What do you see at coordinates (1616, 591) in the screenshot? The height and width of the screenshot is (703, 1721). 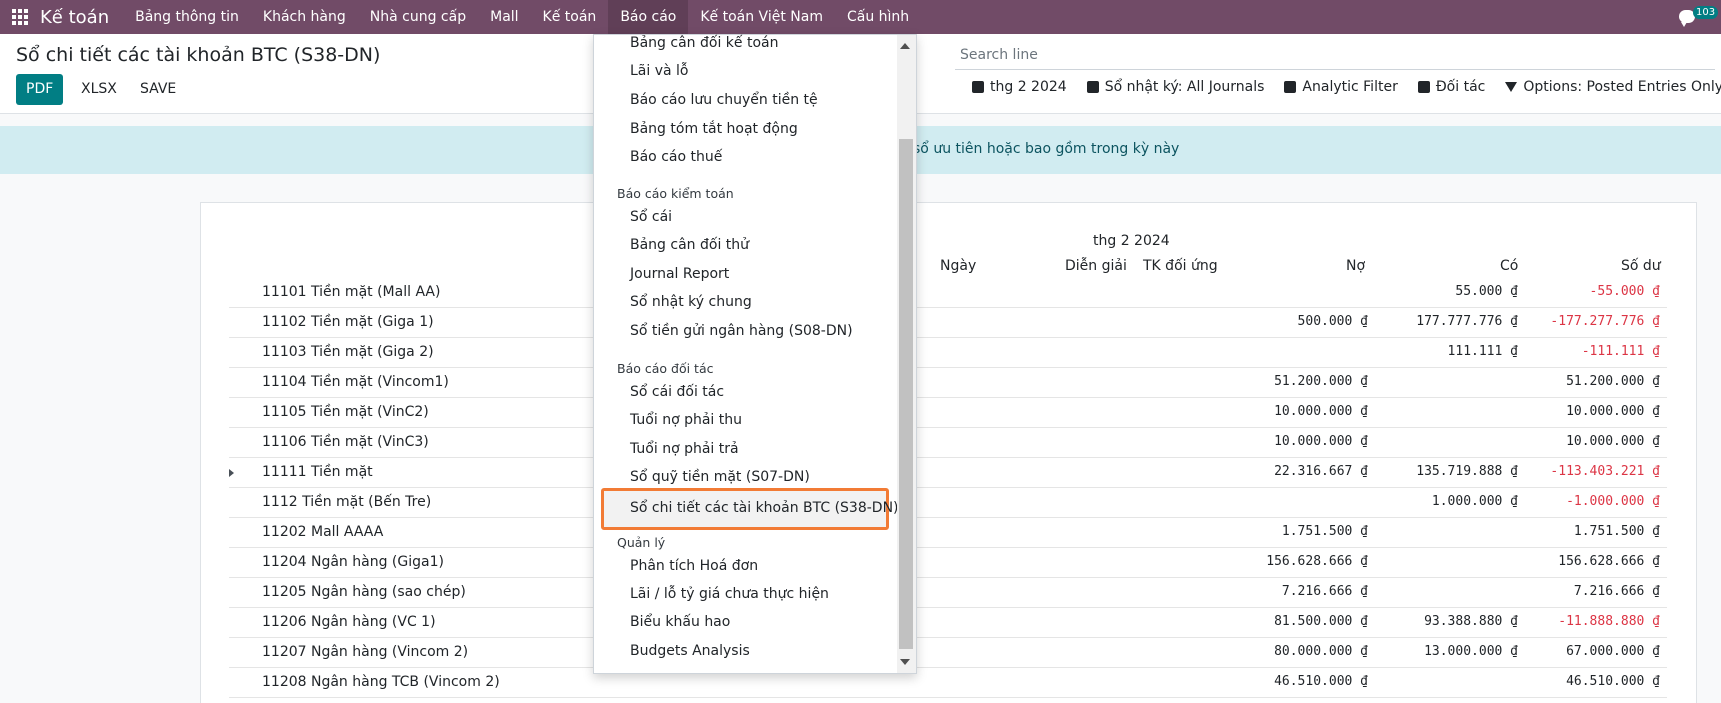 I see `balance-cell: 7.216.666 ₫` at bounding box center [1616, 591].